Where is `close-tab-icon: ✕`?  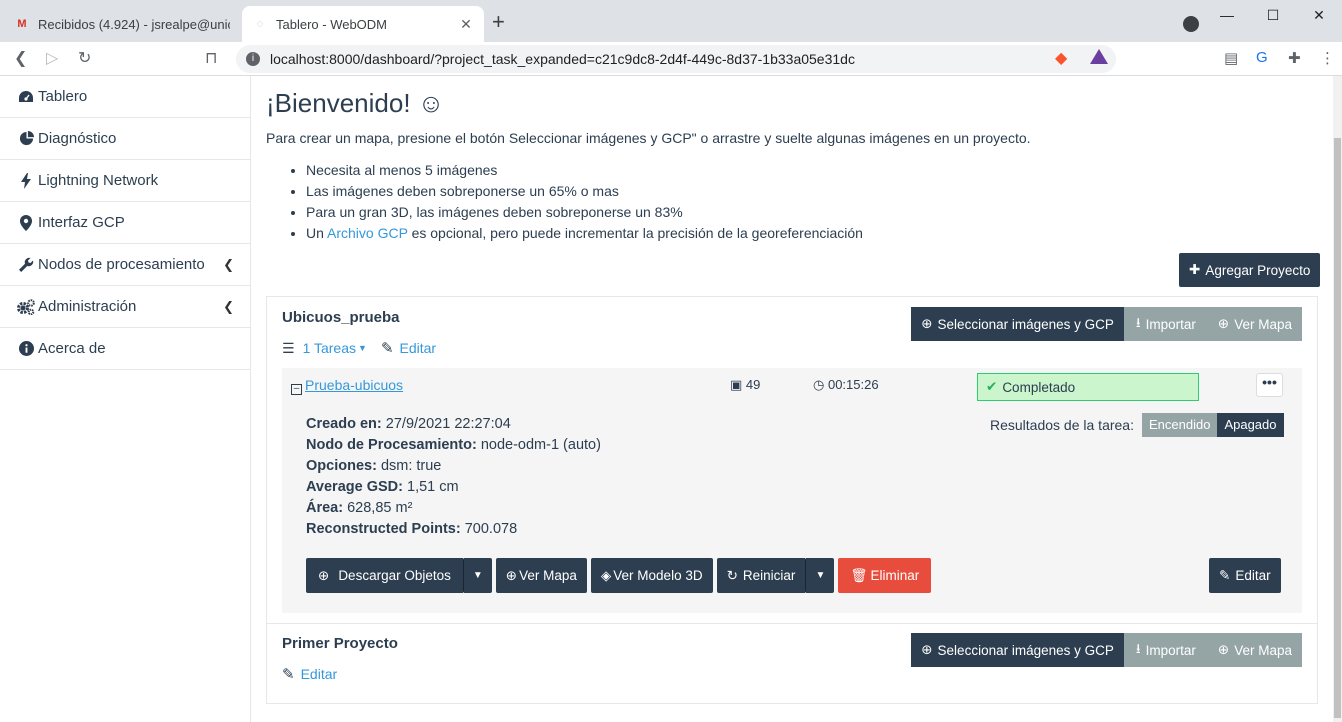
close-tab-icon: ✕ is located at coordinates (466, 24).